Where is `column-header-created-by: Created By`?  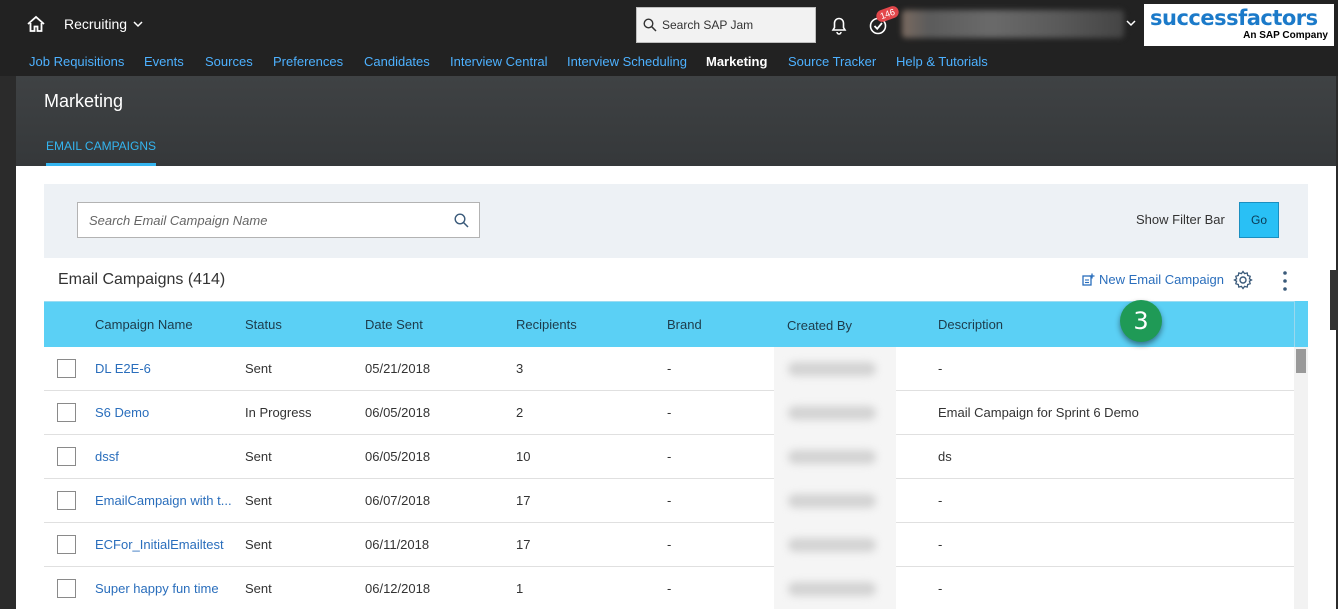 column-header-created-by: Created By is located at coordinates (819, 325).